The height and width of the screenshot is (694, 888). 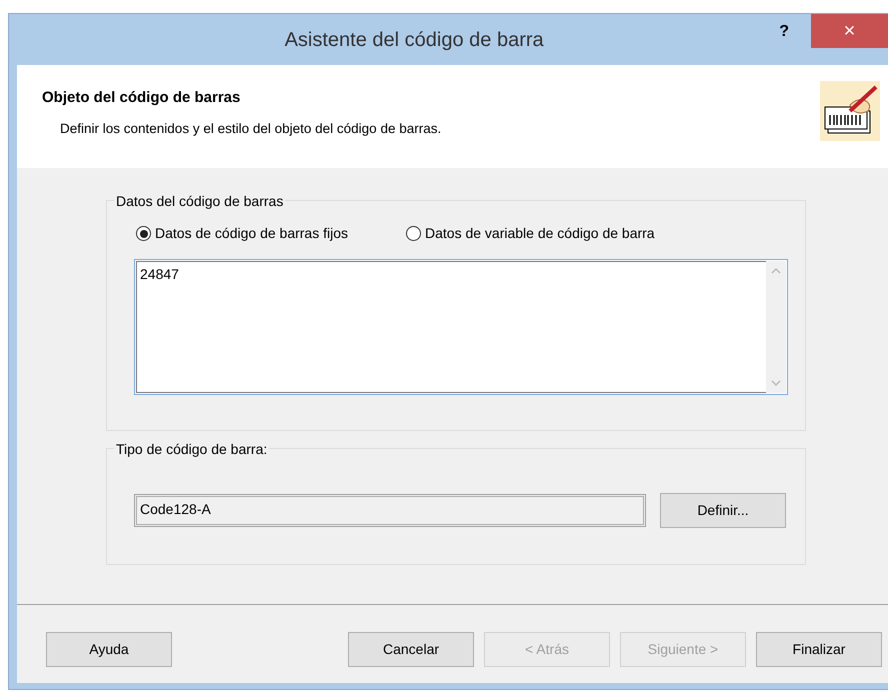 I want to click on wizard-button: Finalizar, so click(x=819, y=649).